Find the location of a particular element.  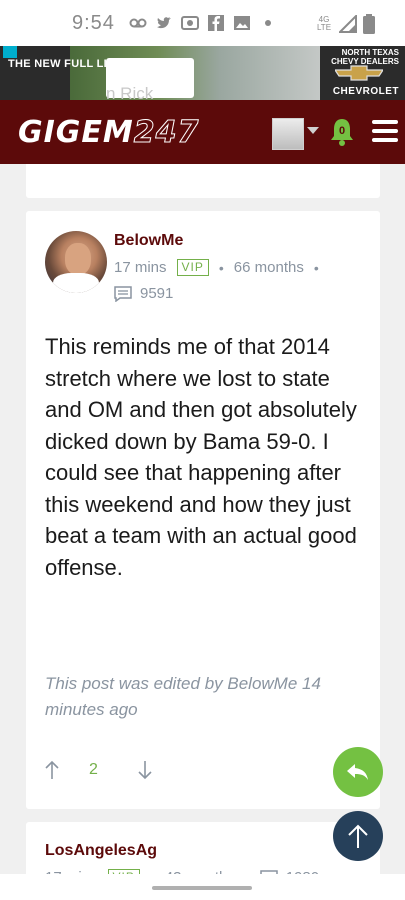

signal-icon is located at coordinates (348, 24).